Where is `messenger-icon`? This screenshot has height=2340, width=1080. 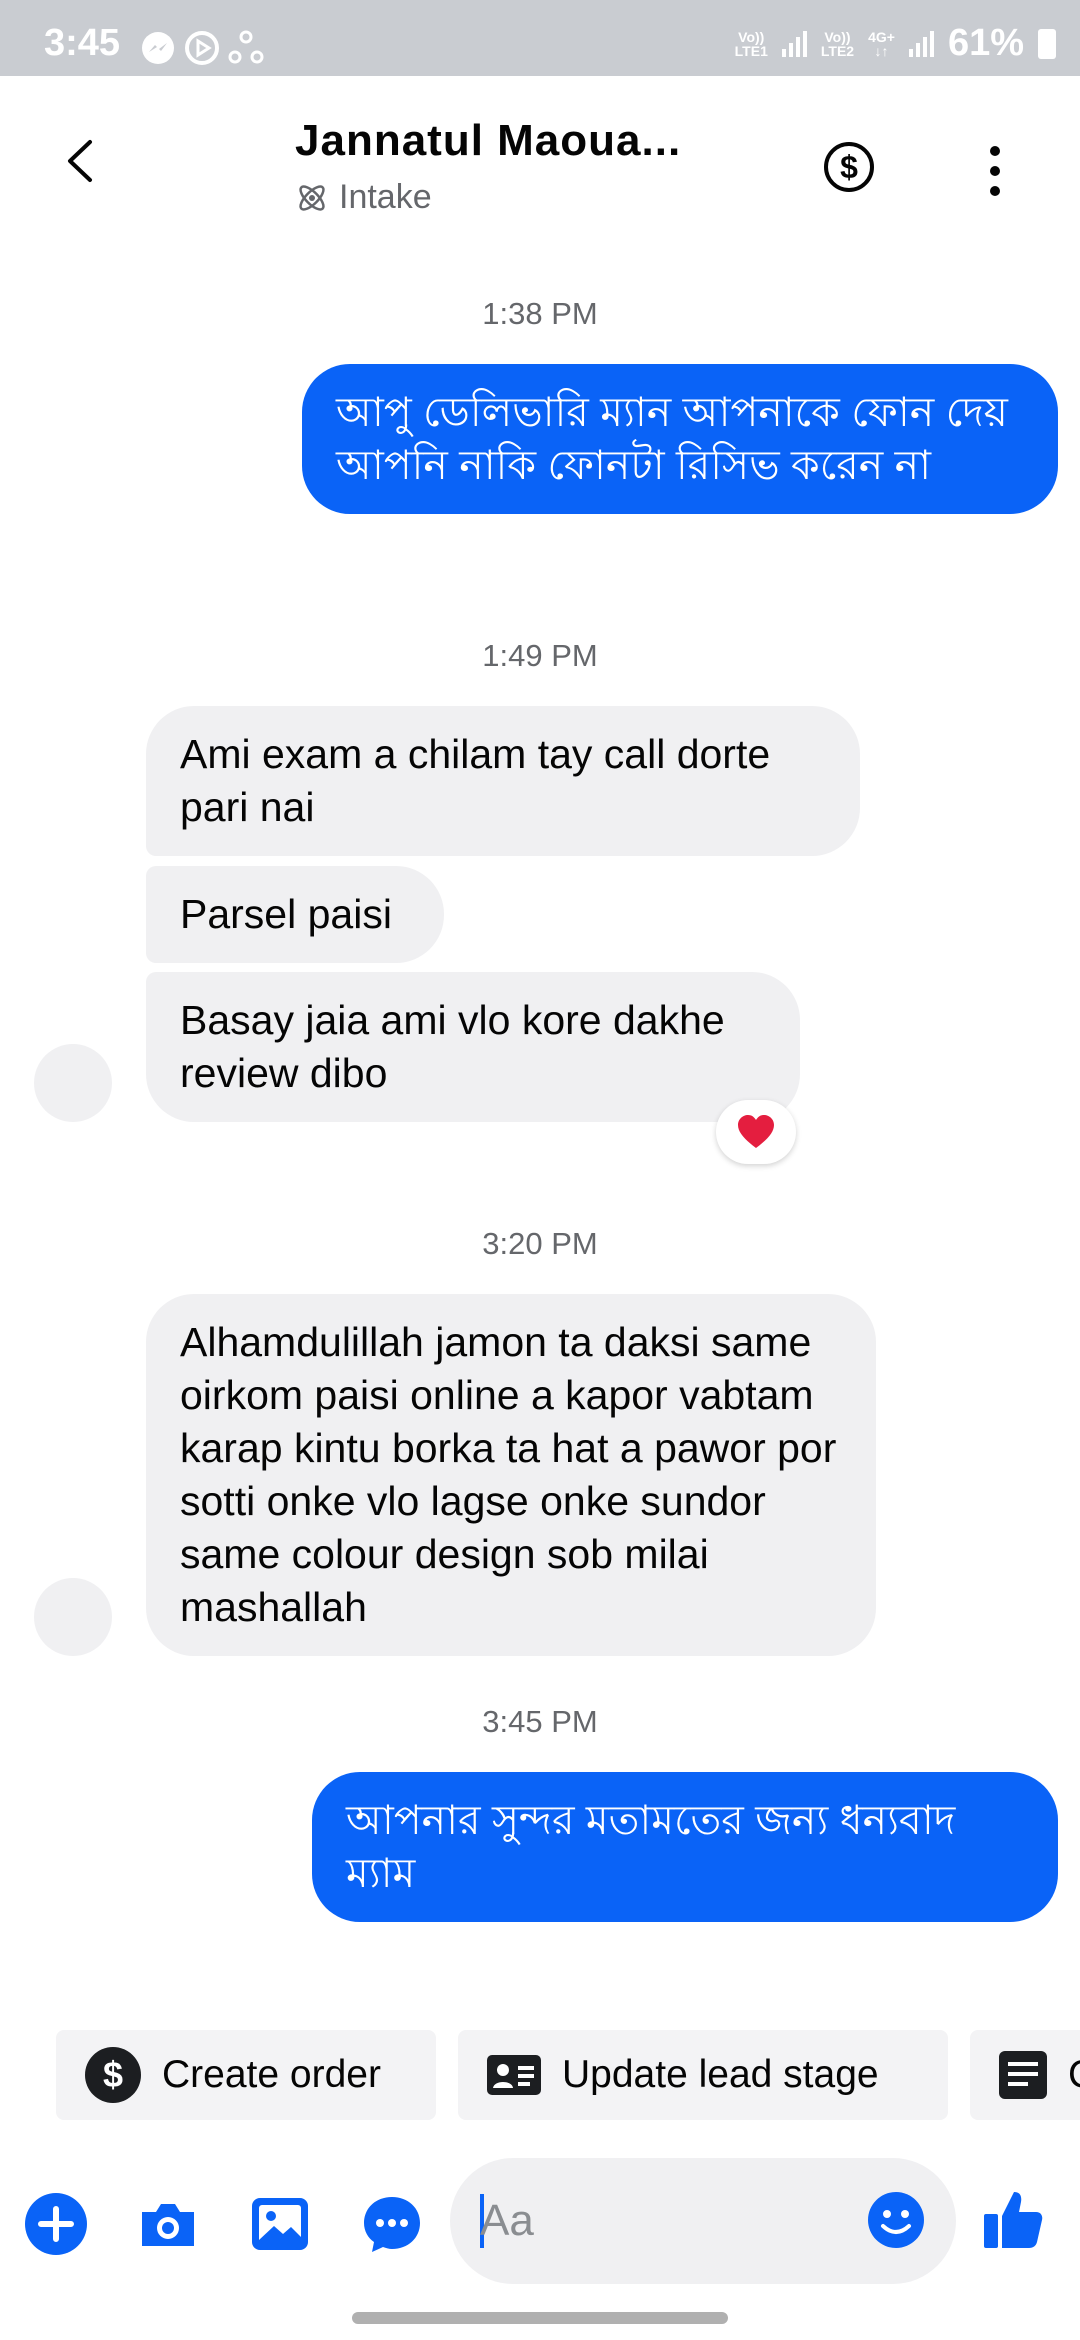 messenger-icon is located at coordinates (158, 48).